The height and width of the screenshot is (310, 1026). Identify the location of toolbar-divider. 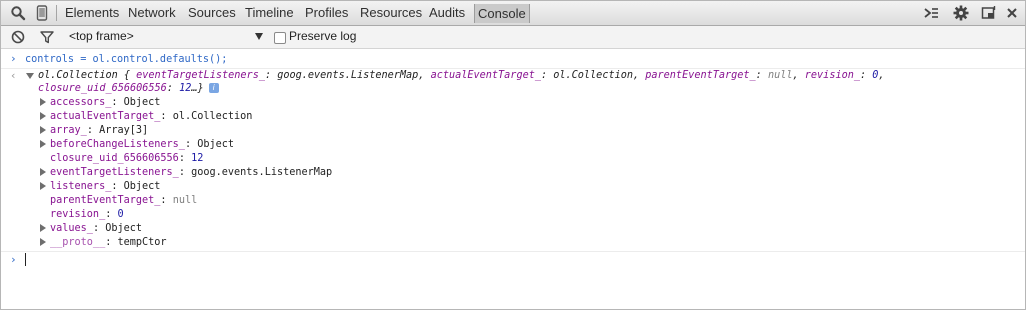
(56, 13).